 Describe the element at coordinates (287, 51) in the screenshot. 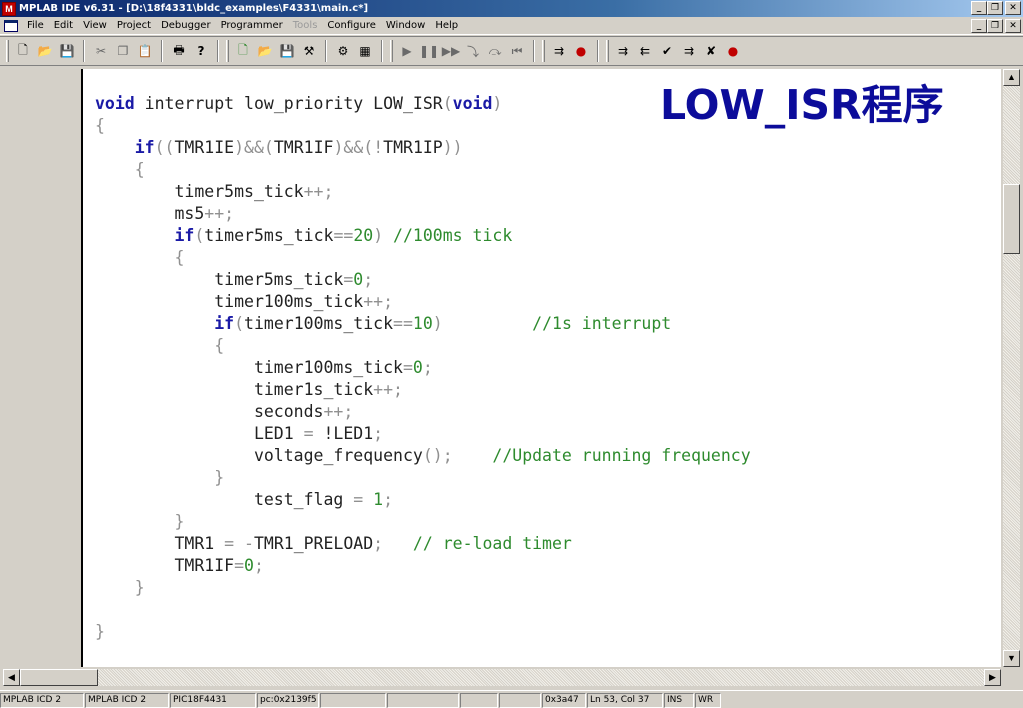

I see `save-project-icon: 💾` at that location.